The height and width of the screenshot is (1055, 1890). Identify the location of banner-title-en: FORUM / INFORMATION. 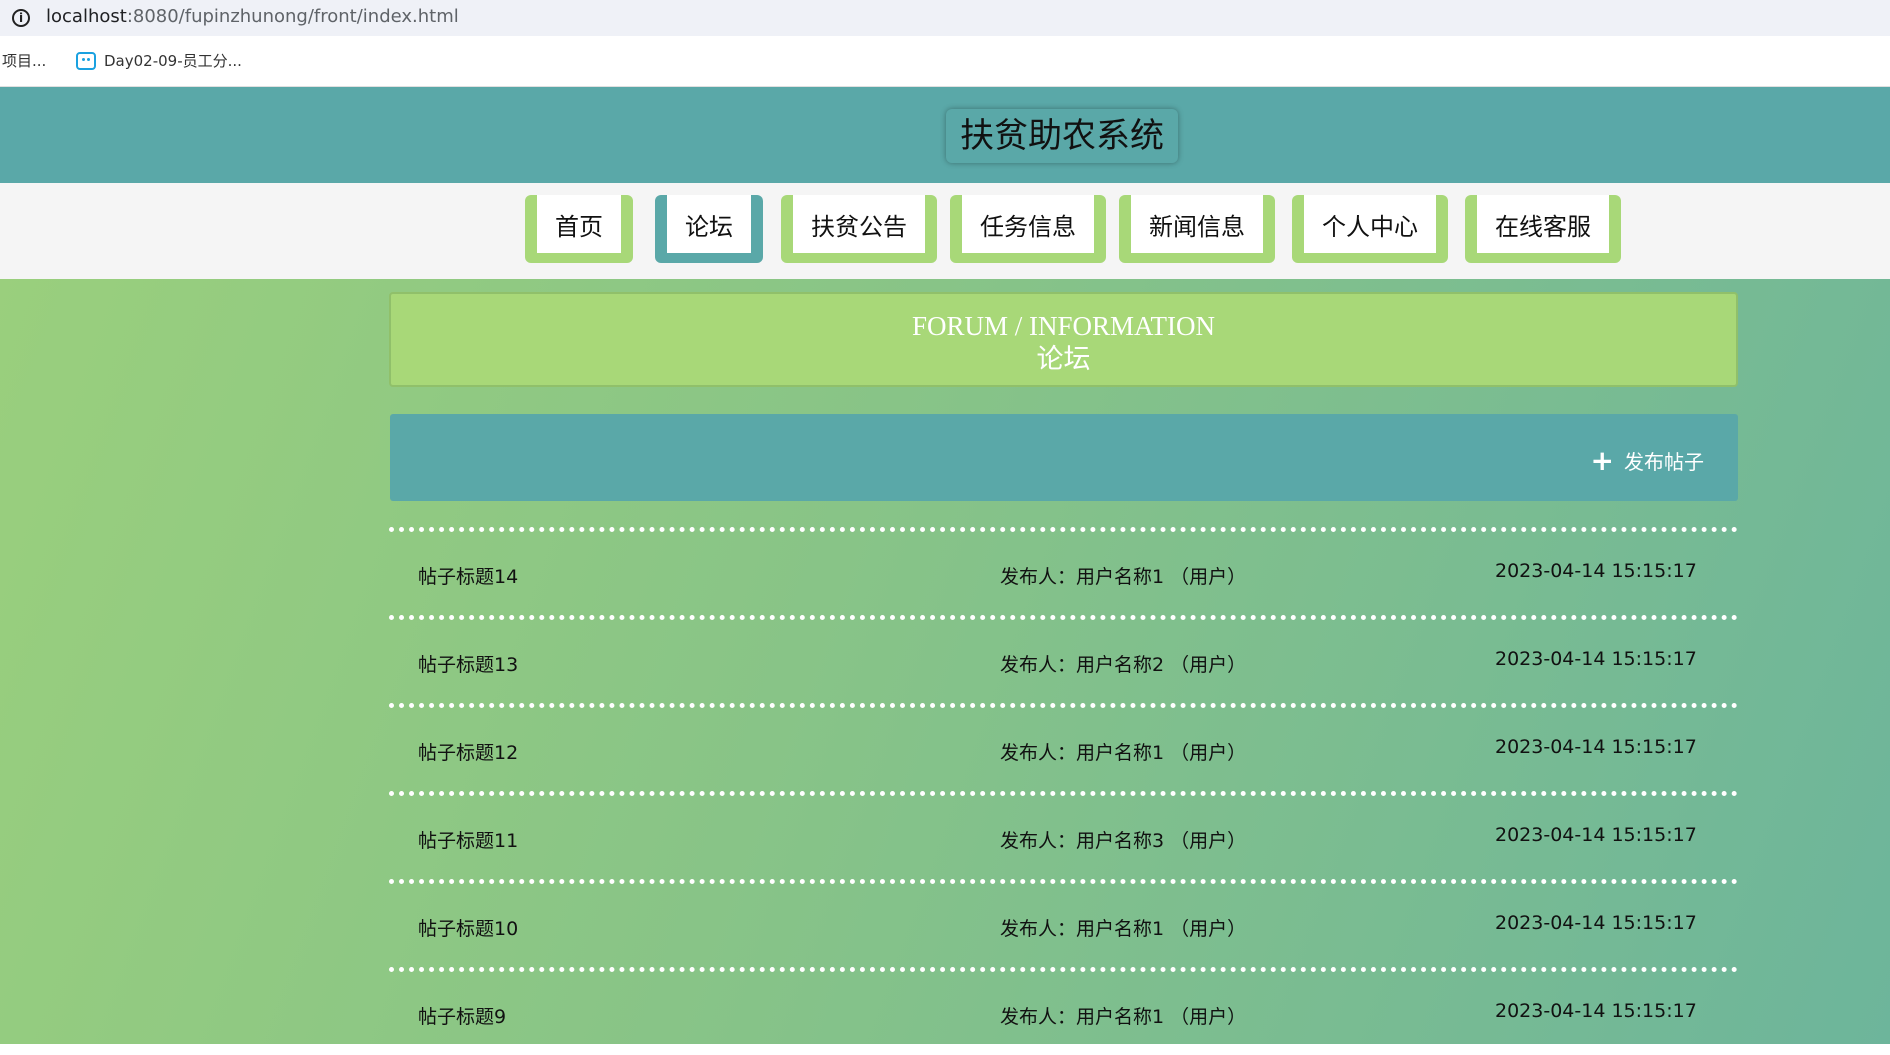
(1063, 326).